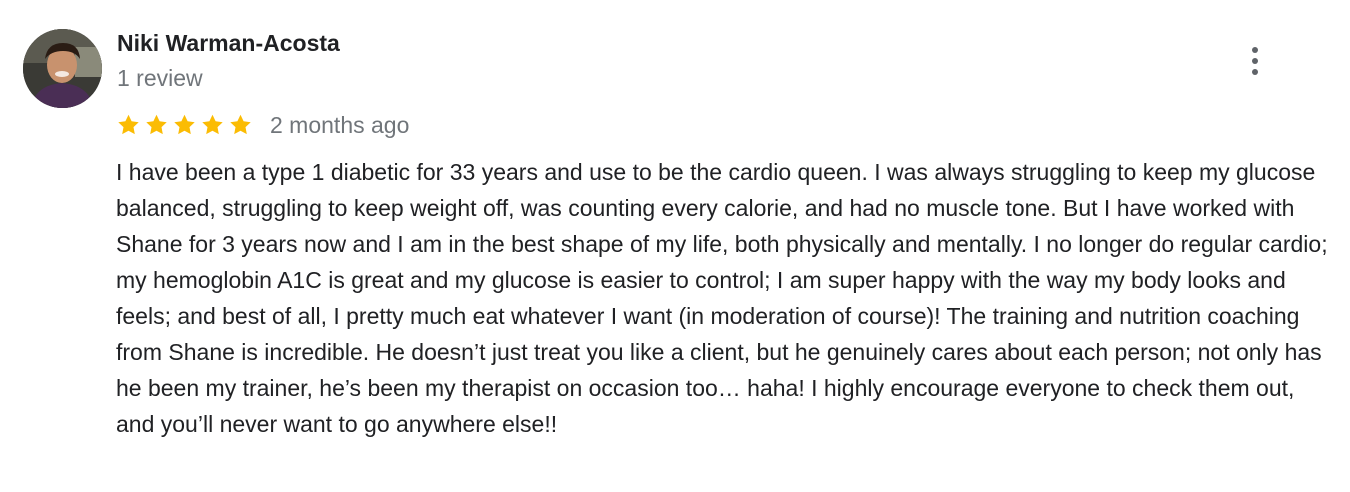 The height and width of the screenshot is (492, 1350). Describe the element at coordinates (1255, 61) in the screenshot. I see `more-options-button` at that location.